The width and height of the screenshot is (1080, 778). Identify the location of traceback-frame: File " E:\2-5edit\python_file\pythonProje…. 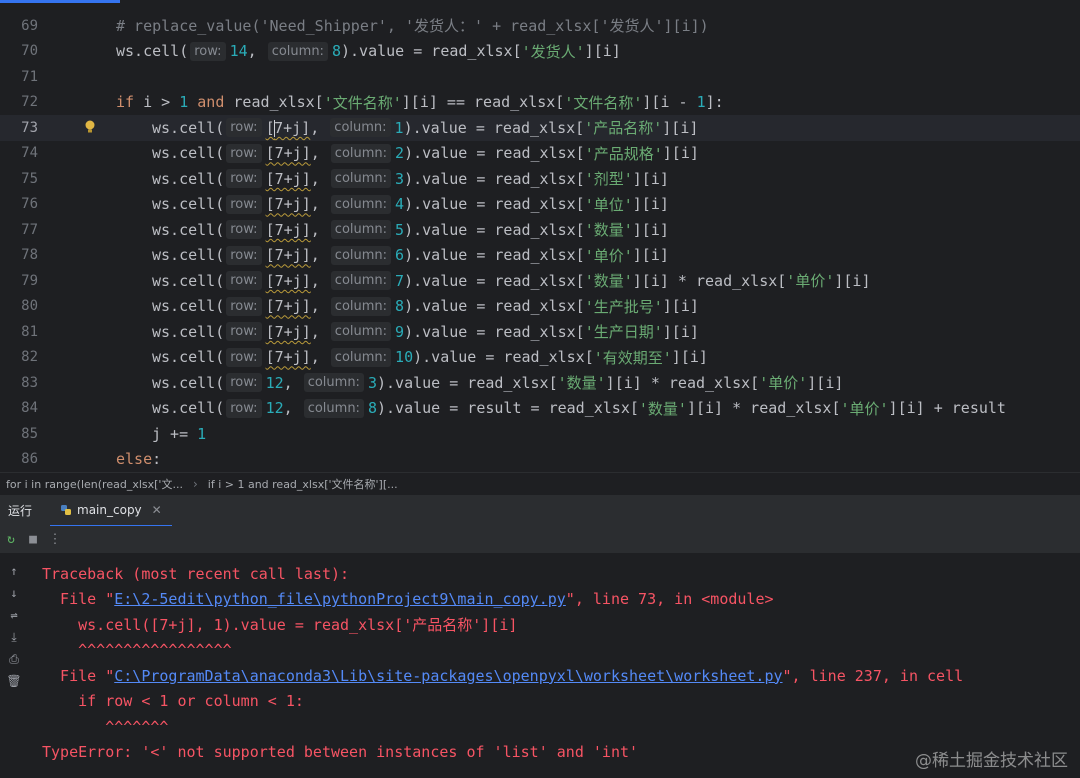
(408, 599).